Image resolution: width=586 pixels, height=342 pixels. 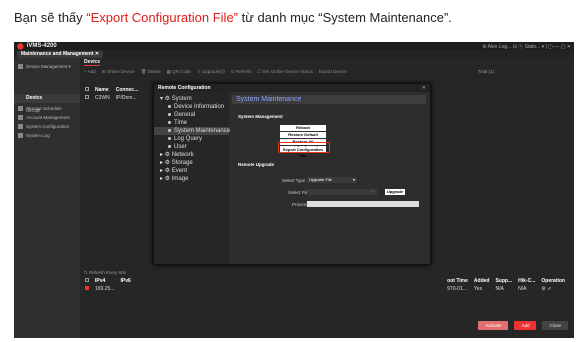 I want to click on row-checkbox-checked, so click(x=87, y=288).